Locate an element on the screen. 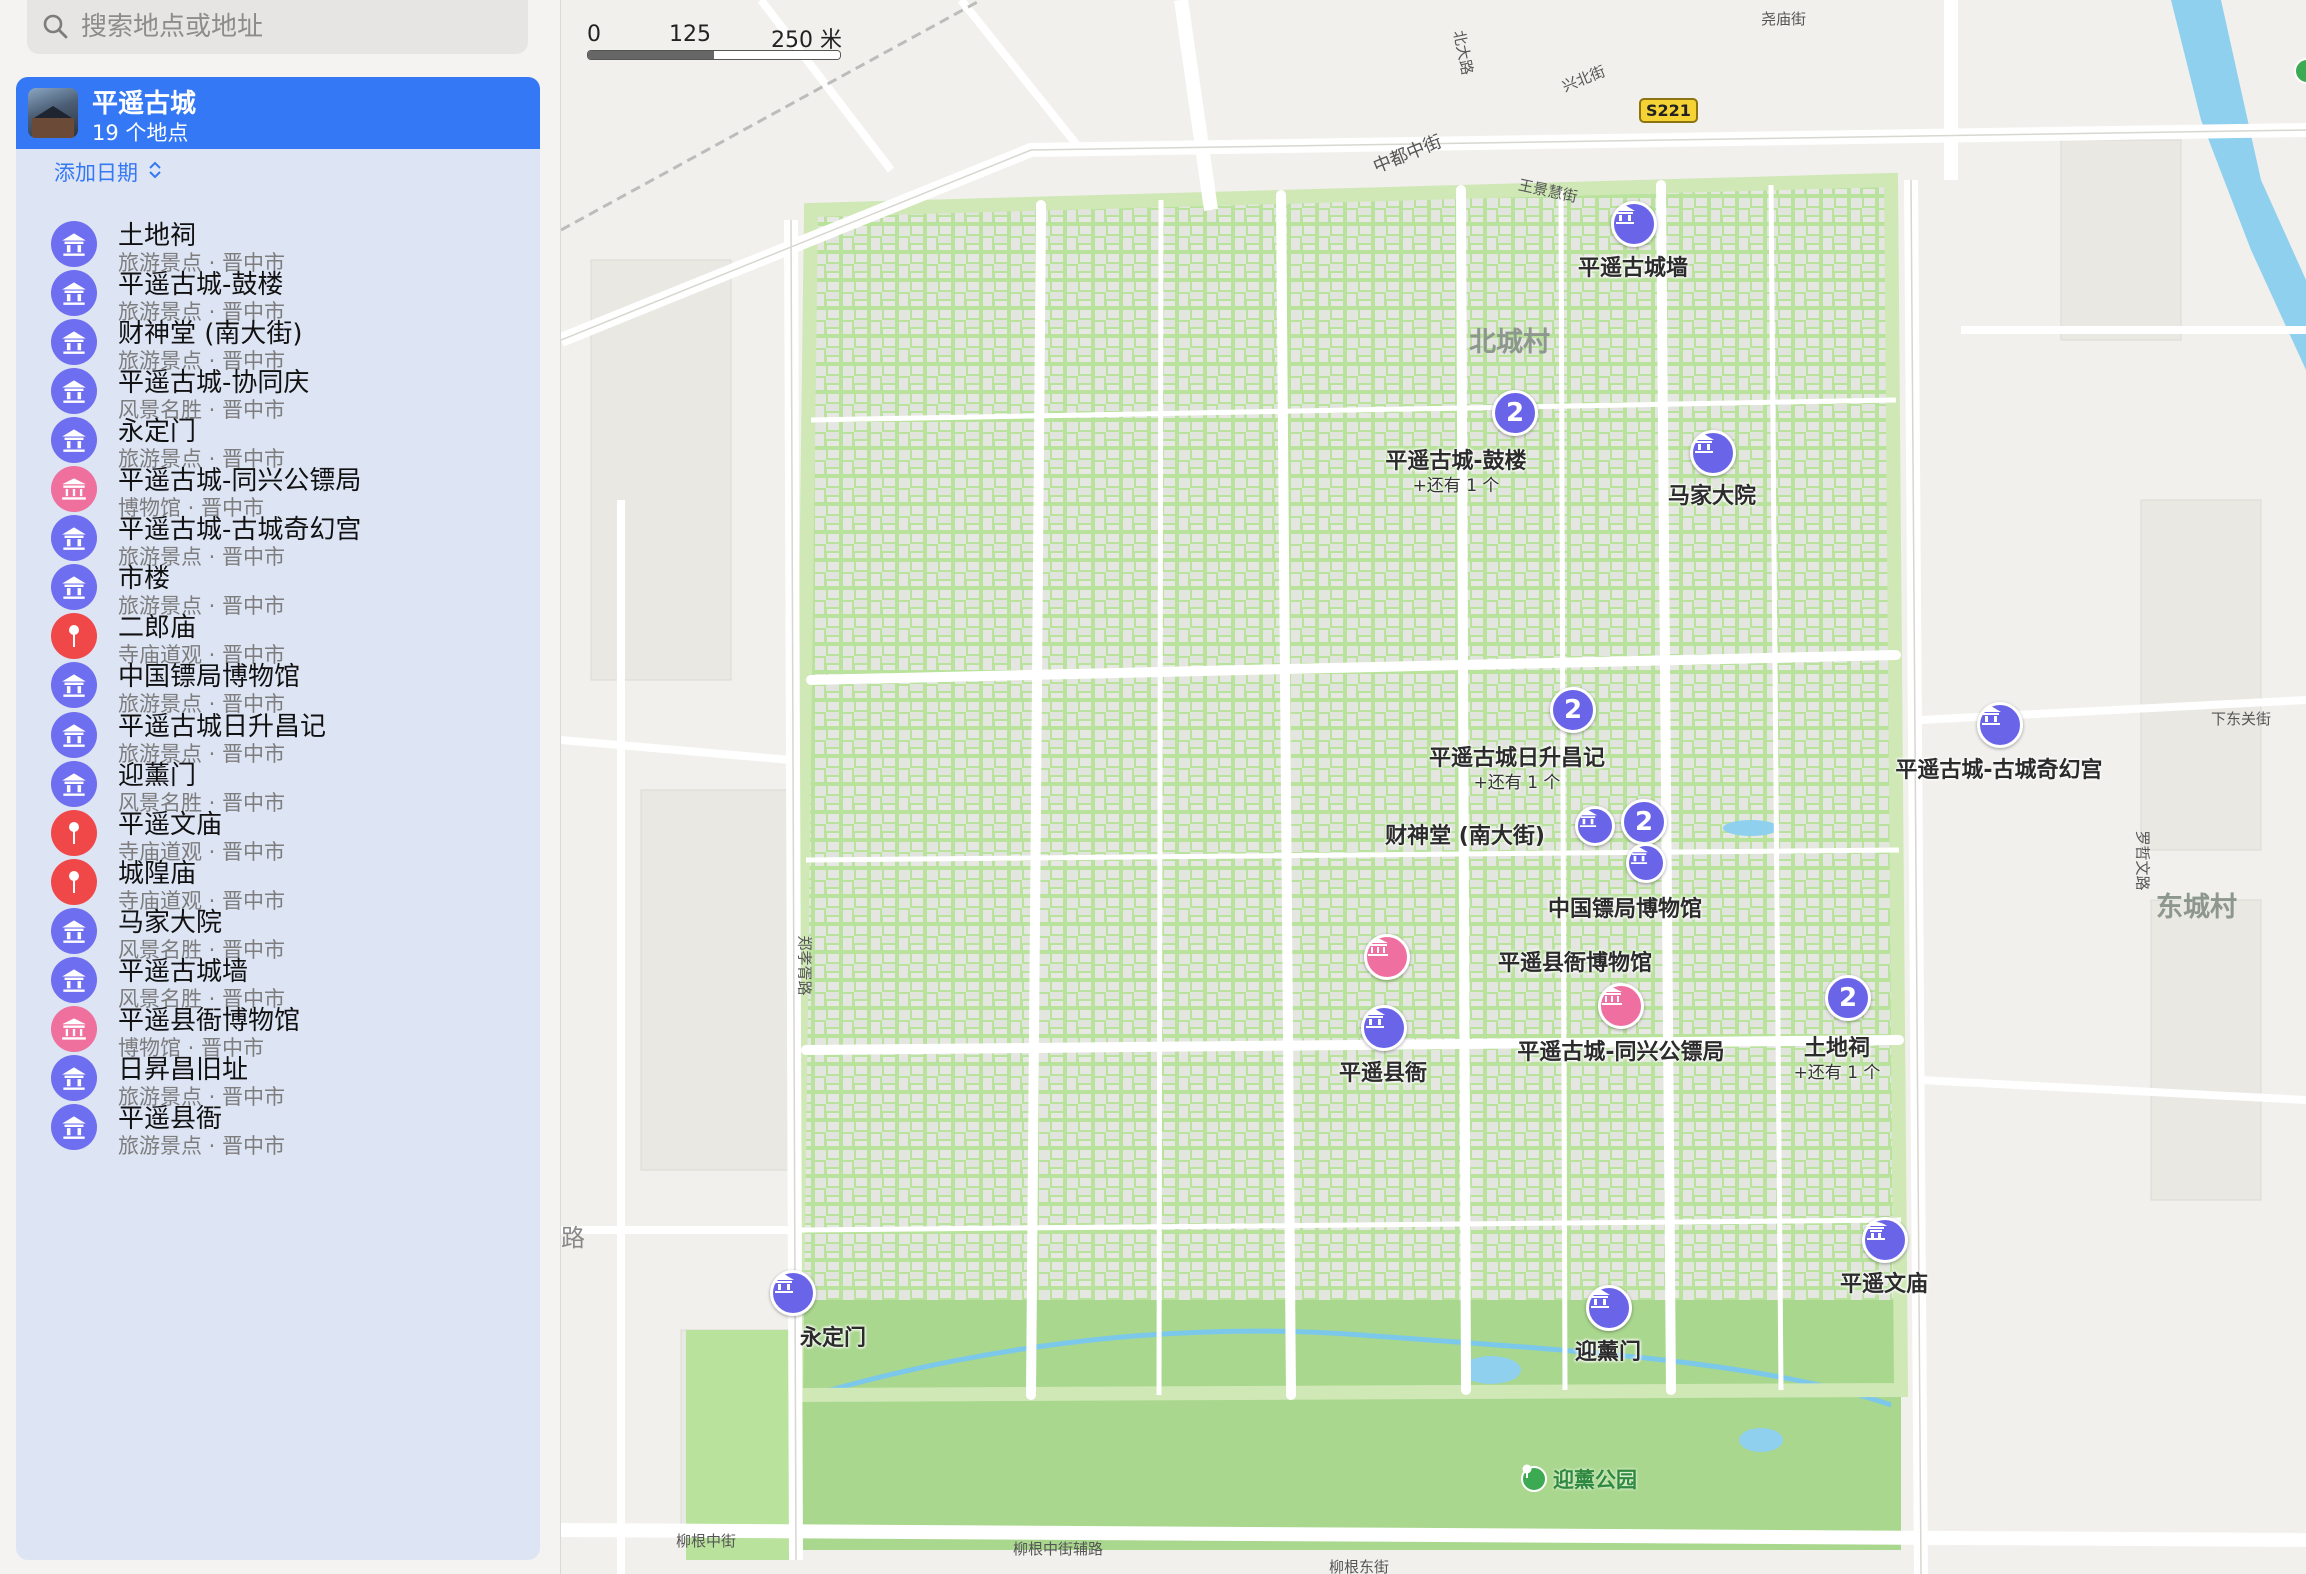  map-sub-tudici: +还有 1 个 is located at coordinates (1837, 1073).